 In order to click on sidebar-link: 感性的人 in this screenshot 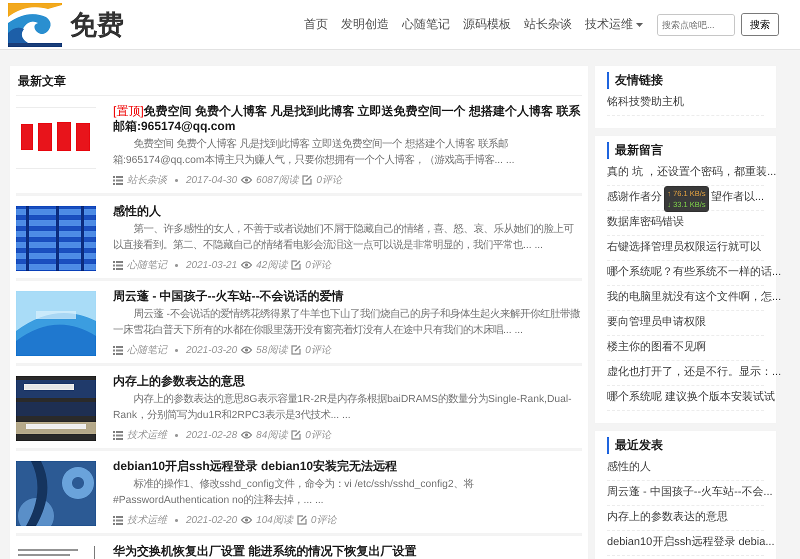, I will do `click(629, 467)`.